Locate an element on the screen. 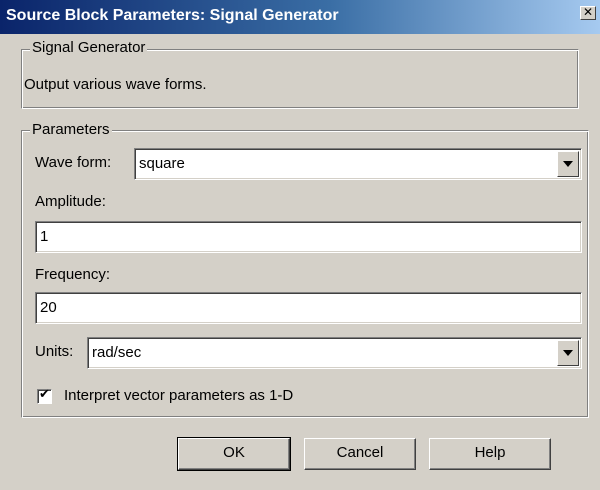  close-icon: ✕ is located at coordinates (588, 12).